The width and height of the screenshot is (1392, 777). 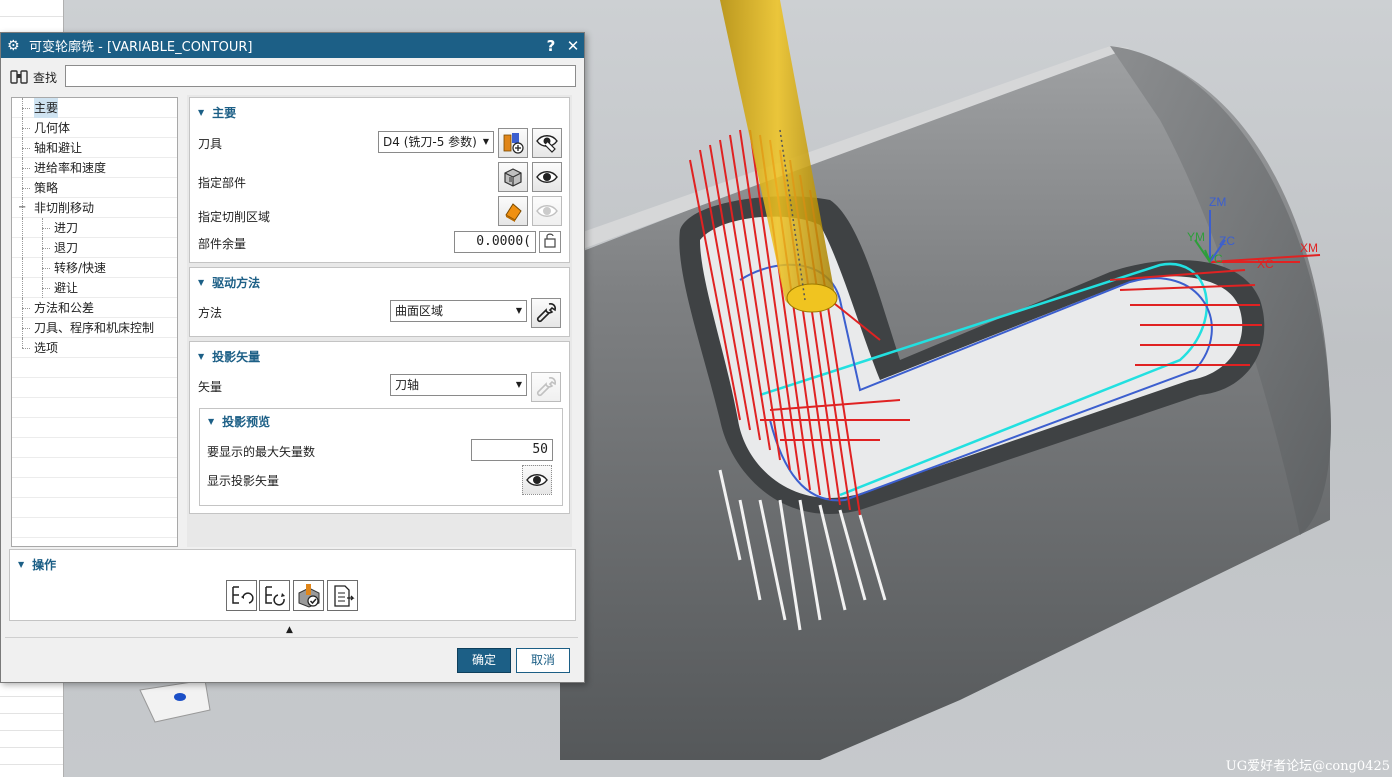 I want to click on specify-cut-area-label: 指定切削区域, so click(x=234, y=217).